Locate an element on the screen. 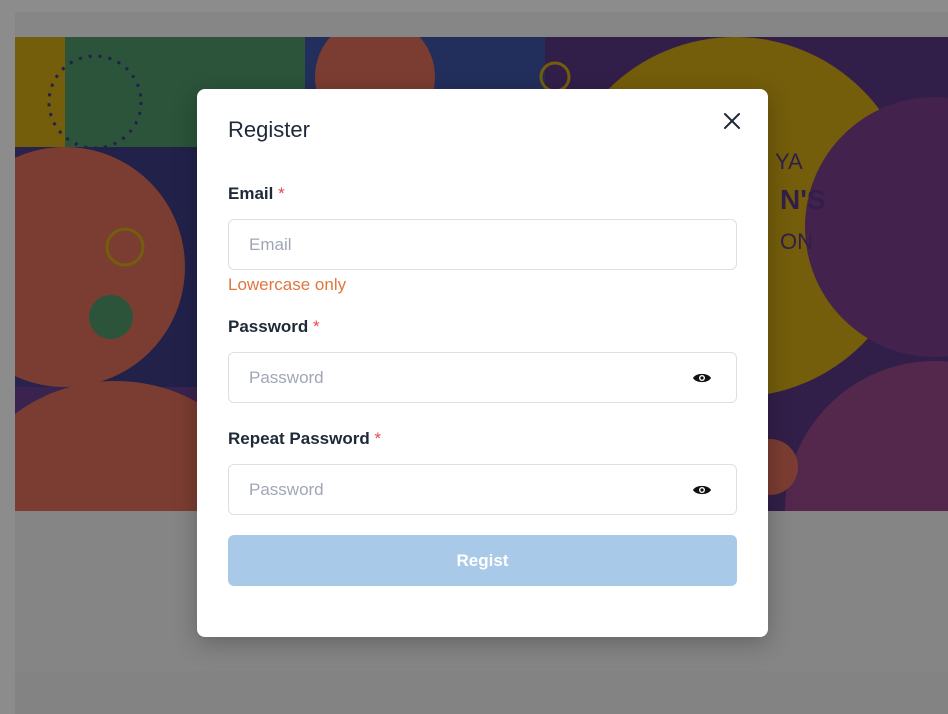 The width and height of the screenshot is (948, 714). repeat-password-input is located at coordinates (482, 489).